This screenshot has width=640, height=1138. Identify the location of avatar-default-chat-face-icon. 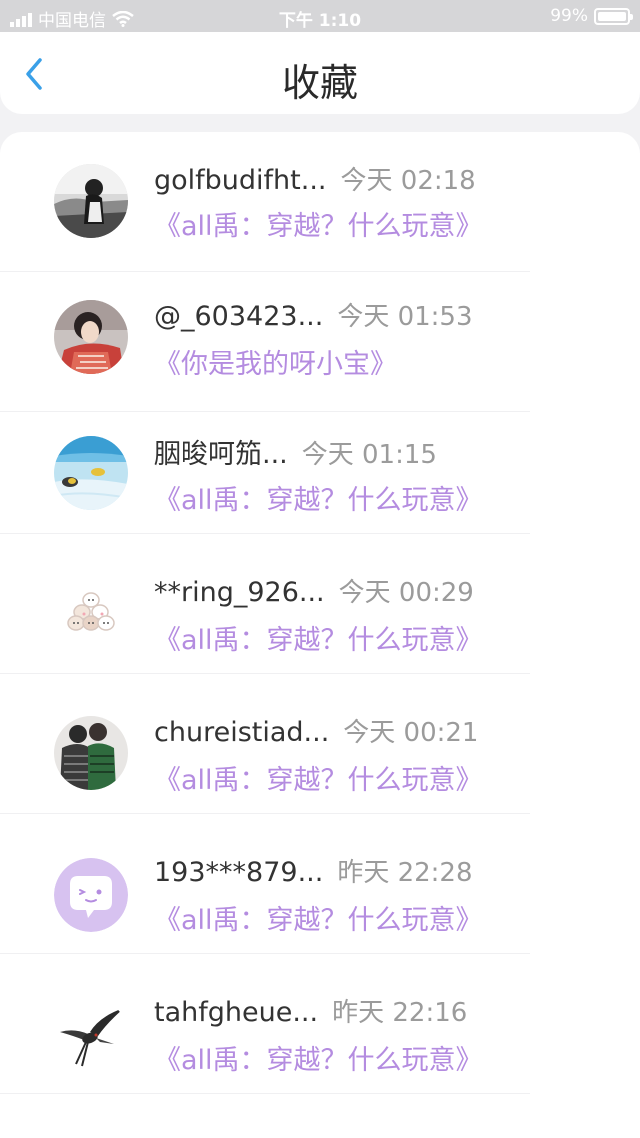
(91, 895).